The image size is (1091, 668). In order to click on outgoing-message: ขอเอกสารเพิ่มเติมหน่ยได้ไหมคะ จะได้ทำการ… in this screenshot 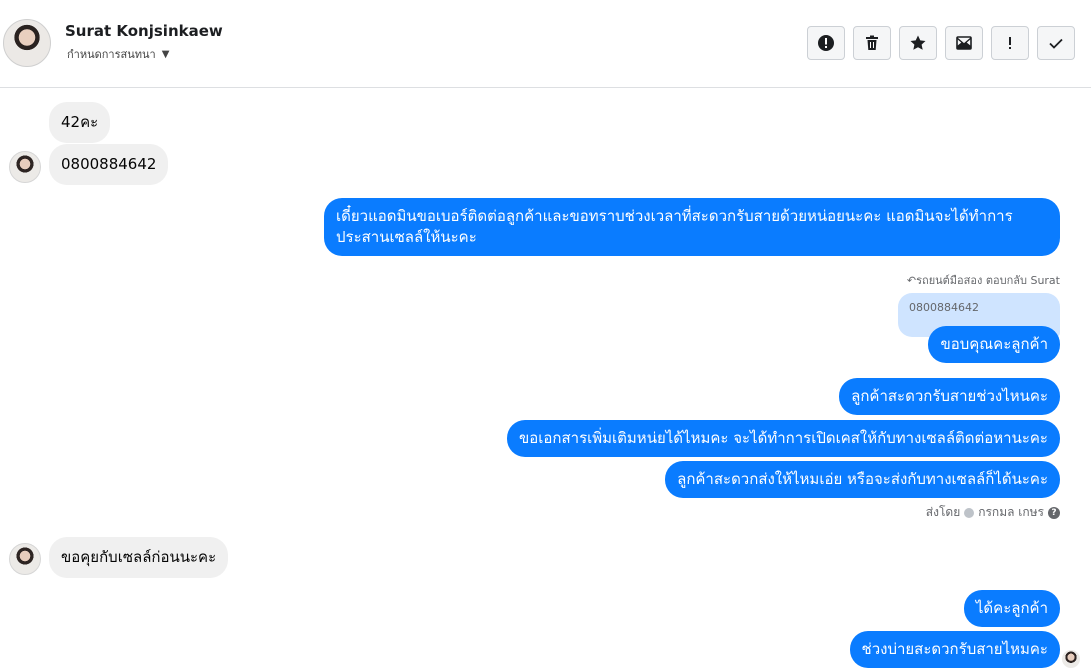, I will do `click(783, 438)`.